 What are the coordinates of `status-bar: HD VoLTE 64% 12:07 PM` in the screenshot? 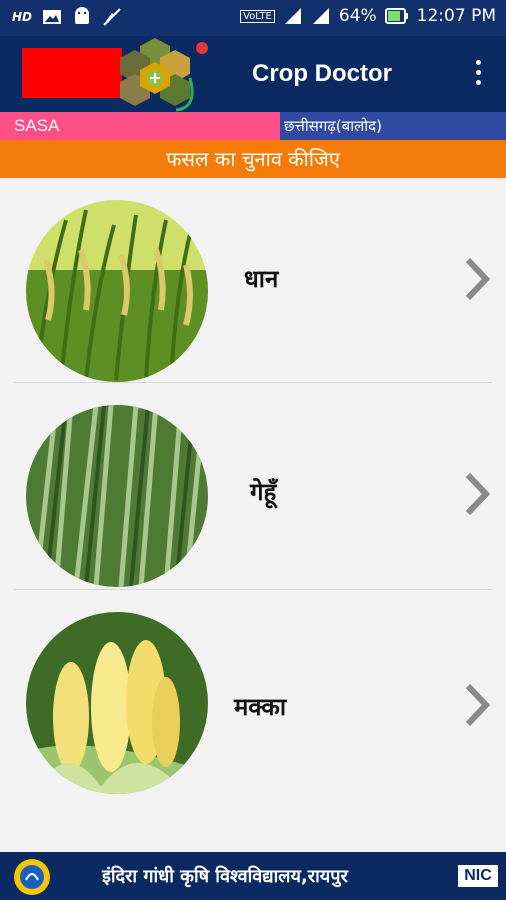 It's located at (253, 18).